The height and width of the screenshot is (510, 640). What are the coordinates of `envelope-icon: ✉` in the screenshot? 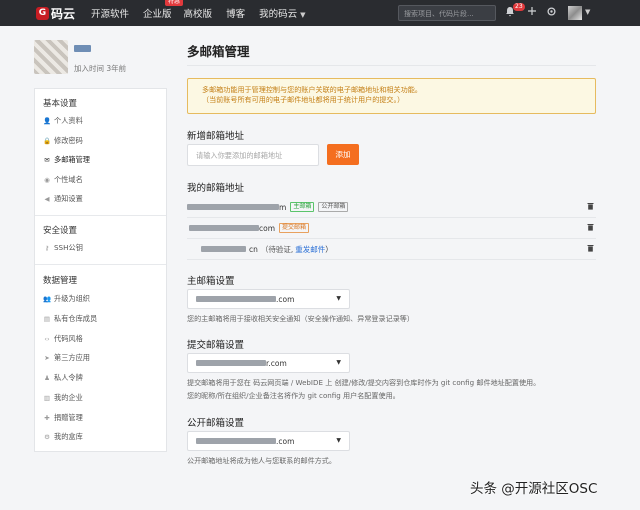 It's located at (47, 160).